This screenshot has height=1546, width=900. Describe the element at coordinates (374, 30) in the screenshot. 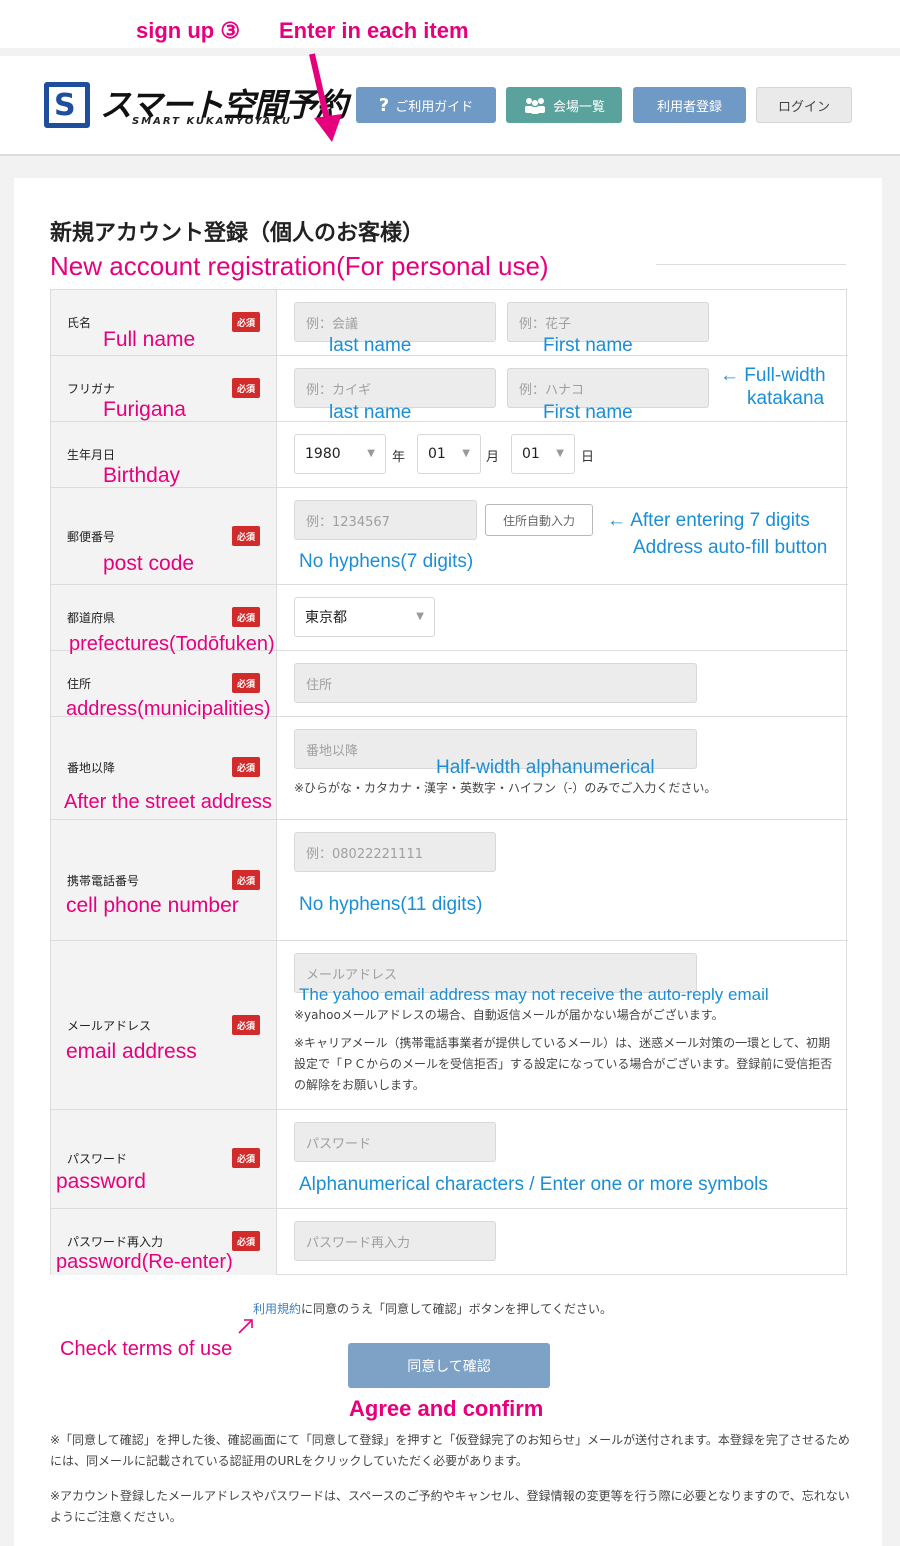

I see `annotation-instruction: Enter in each item` at that location.